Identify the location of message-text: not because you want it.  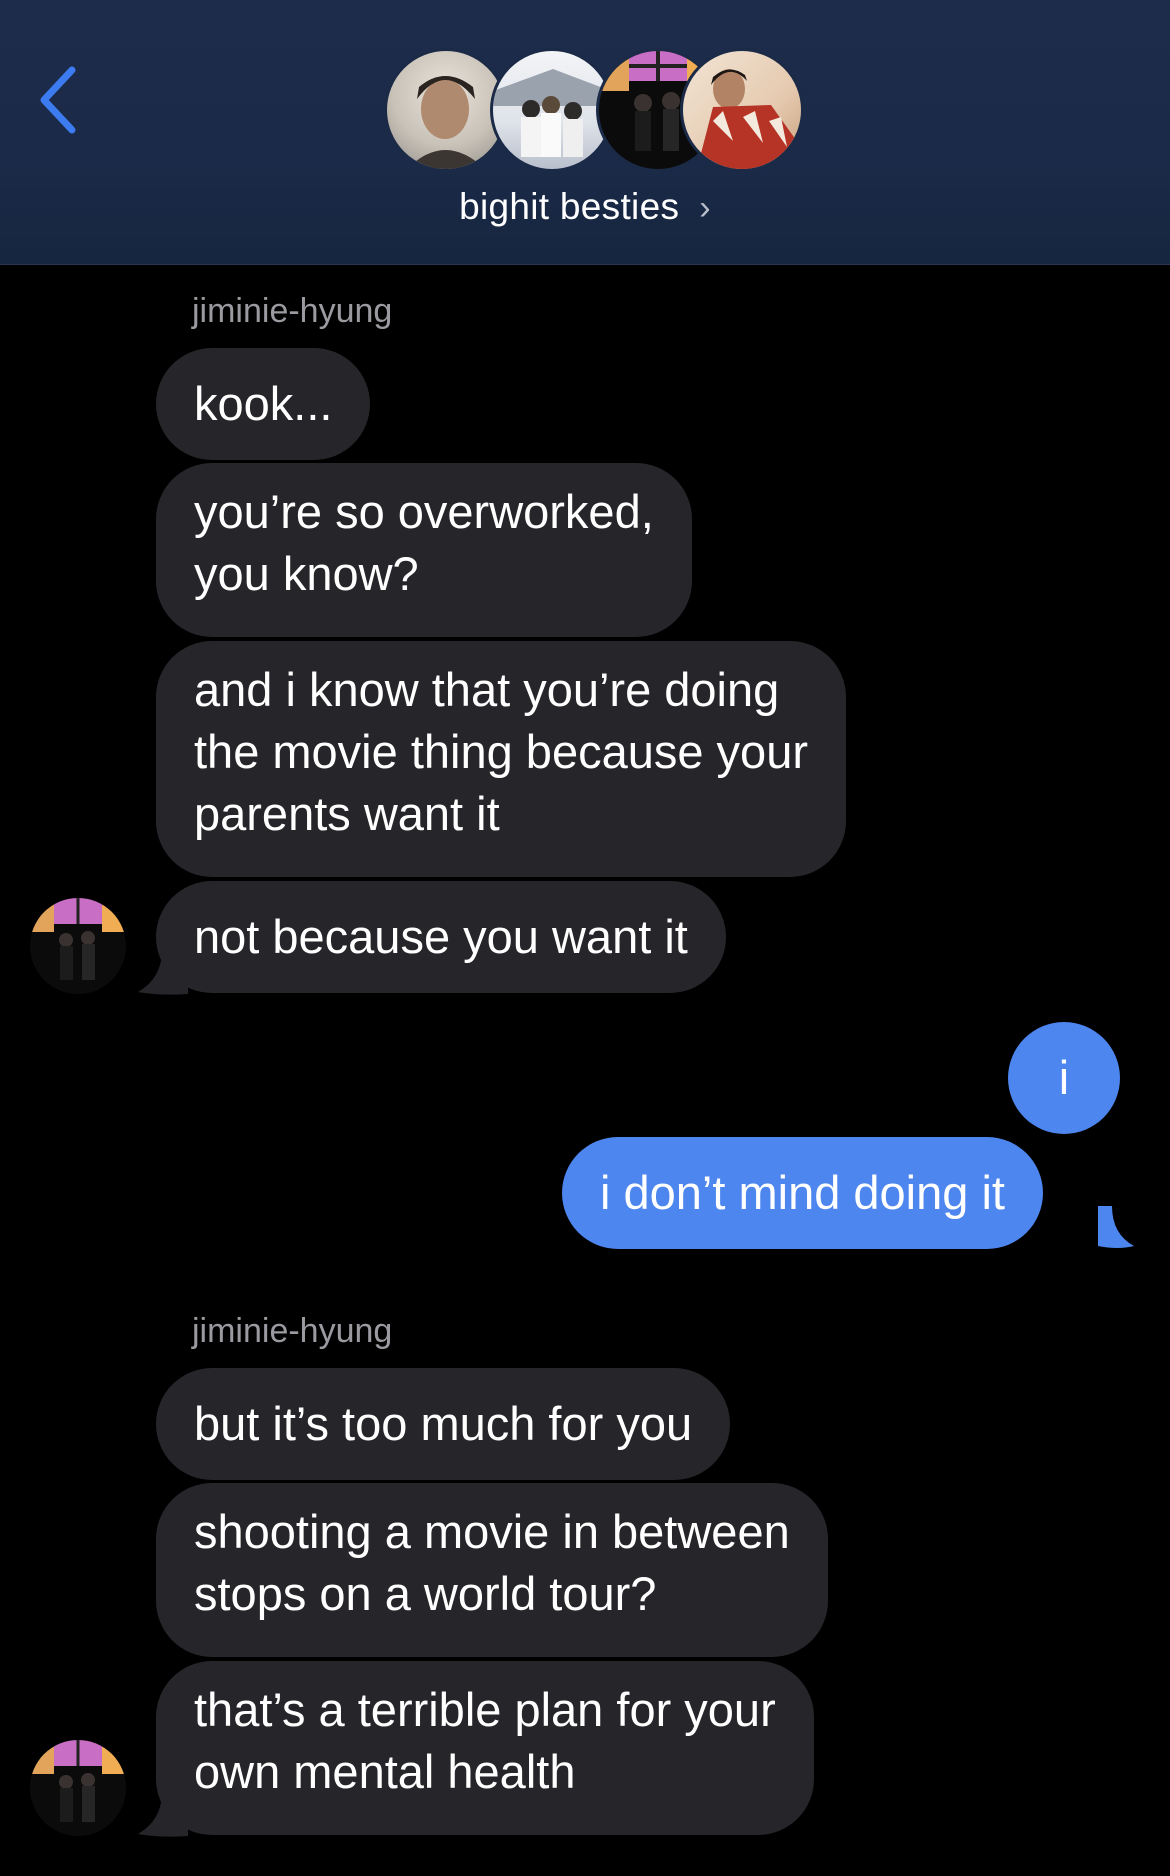
(441, 936).